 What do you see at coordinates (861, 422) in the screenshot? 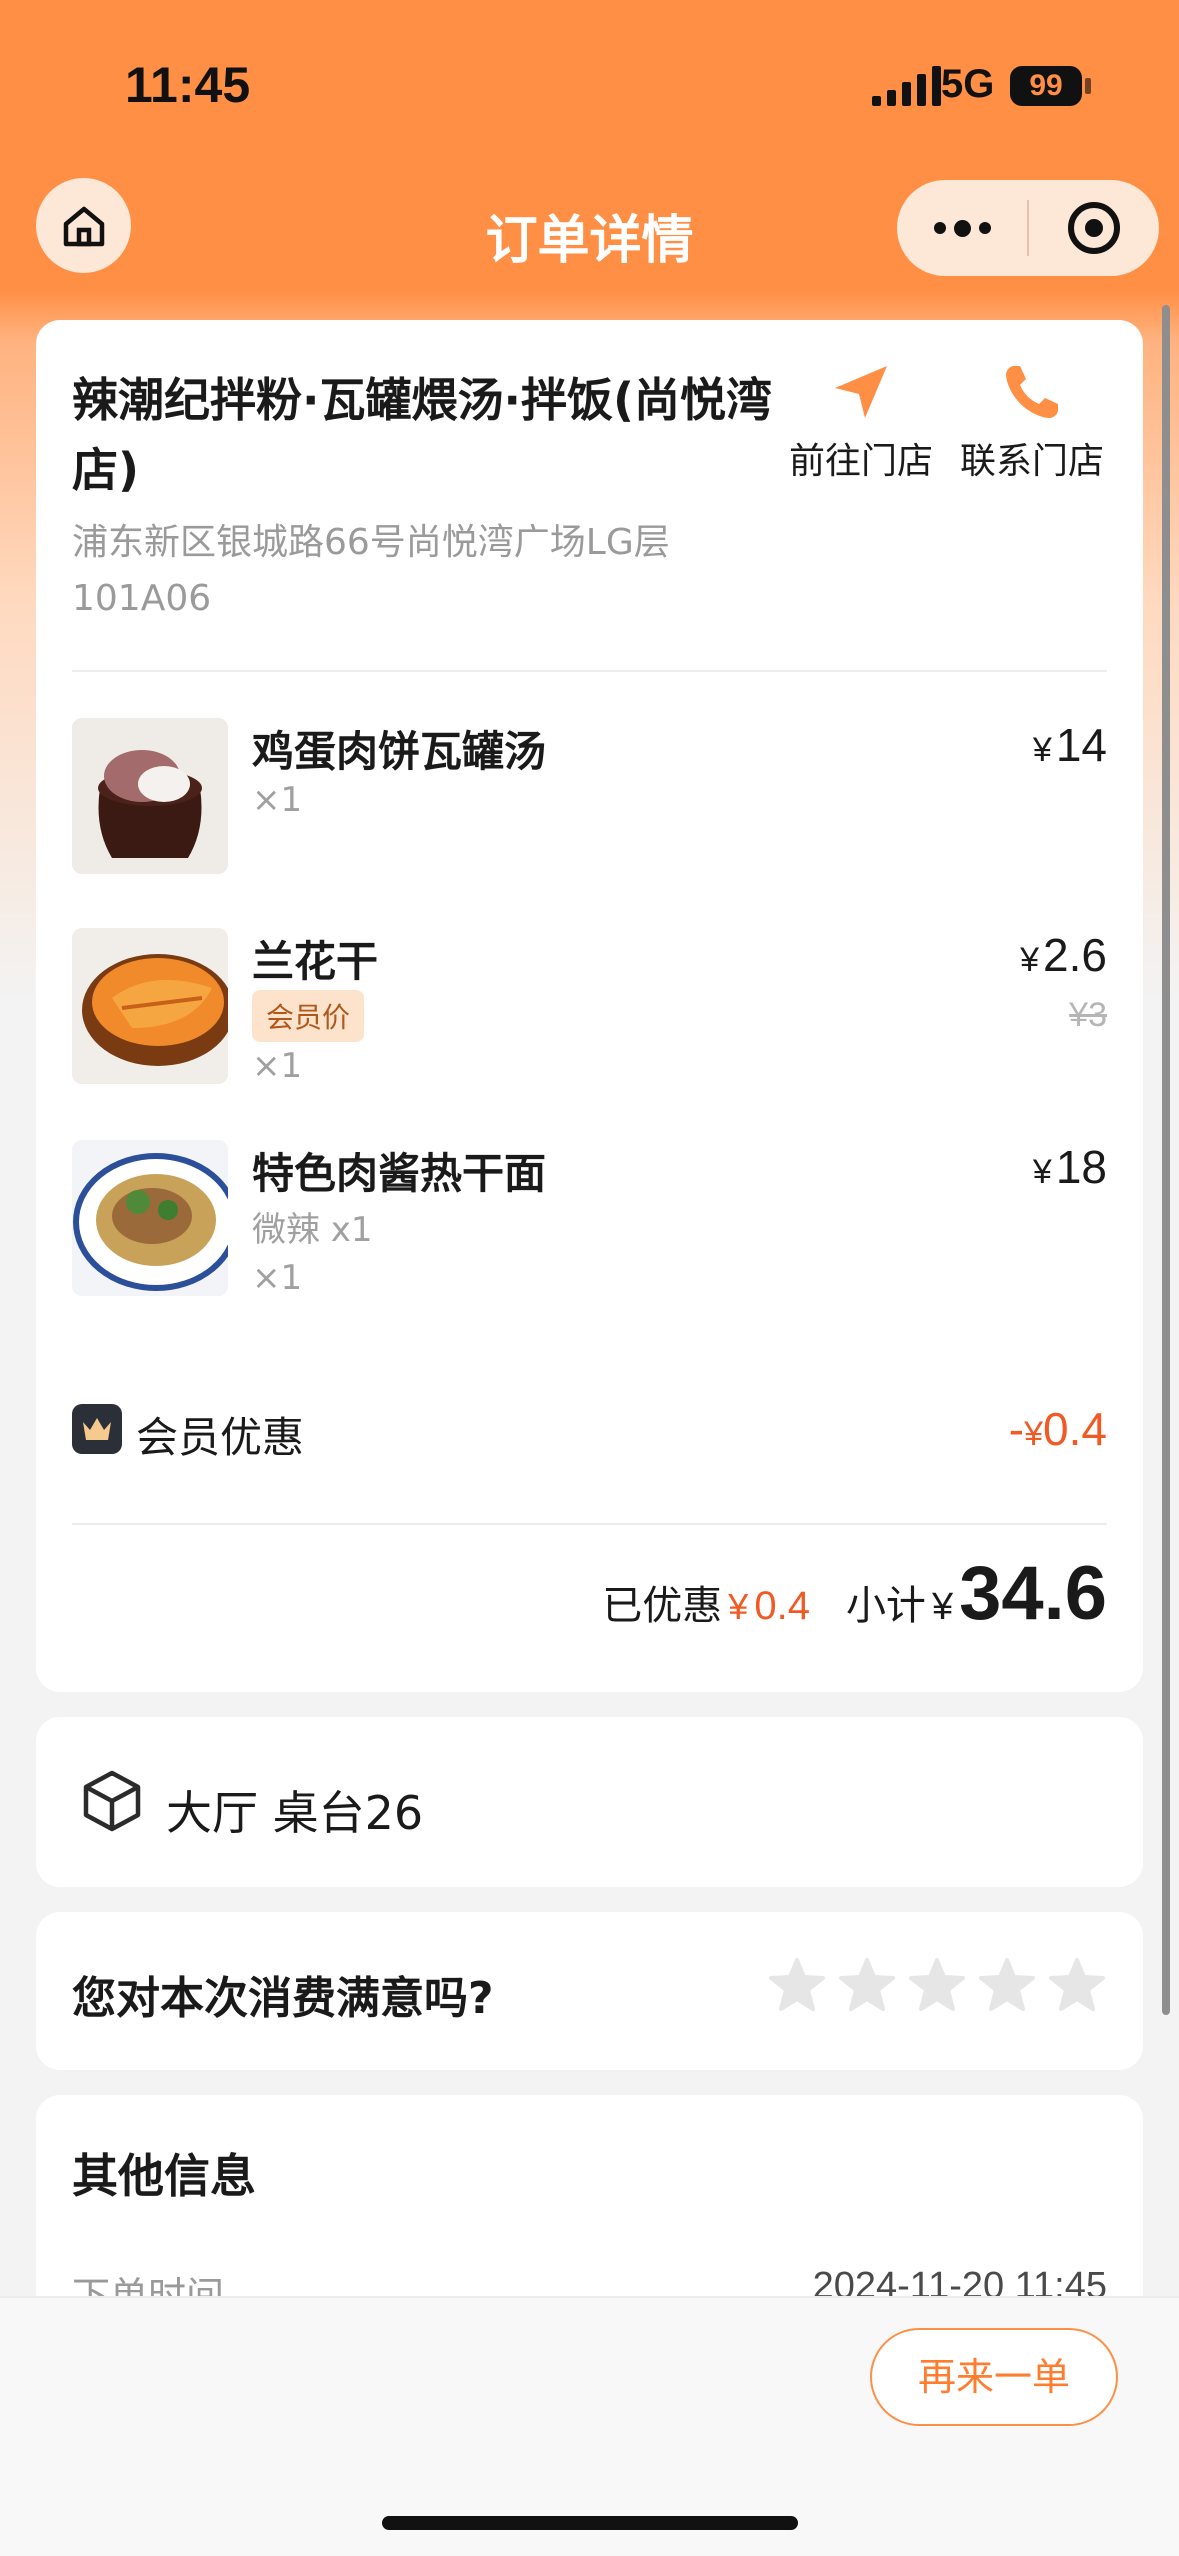
I see `navigate-to-store-button: 前往门店` at bounding box center [861, 422].